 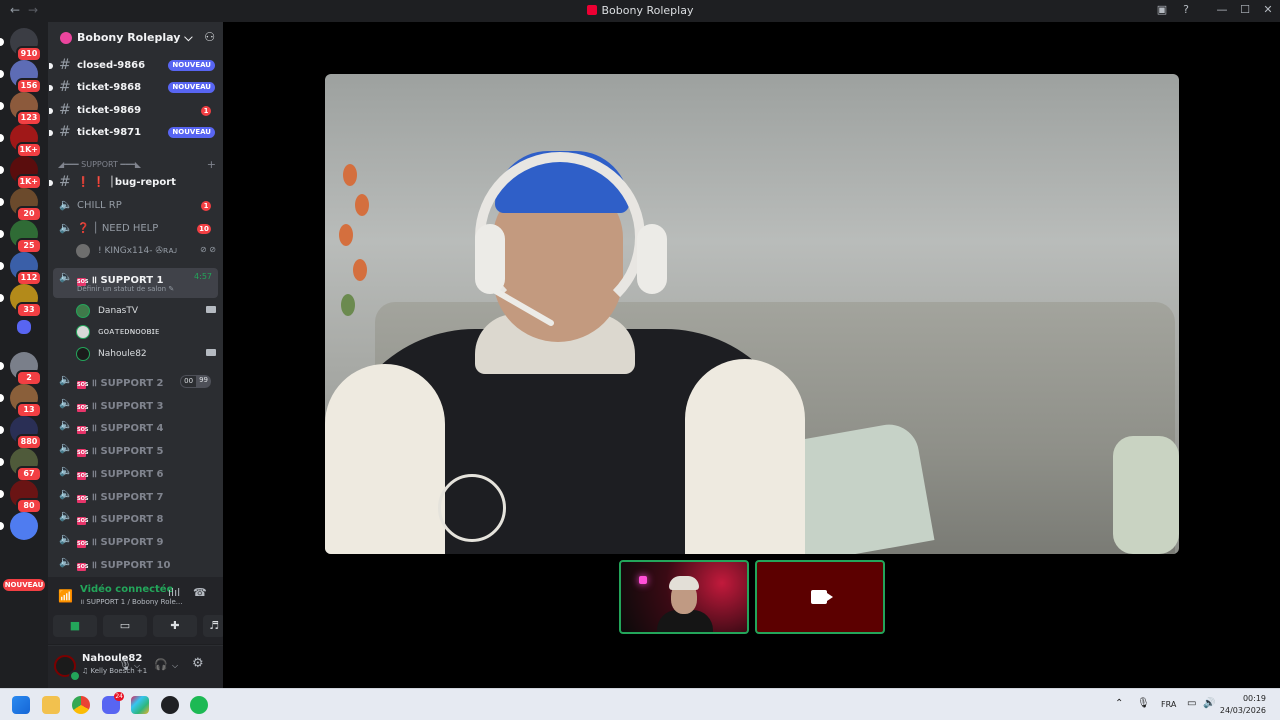 What do you see at coordinates (211, 164) in the screenshot?
I see `add-channel-icon: +` at bounding box center [211, 164].